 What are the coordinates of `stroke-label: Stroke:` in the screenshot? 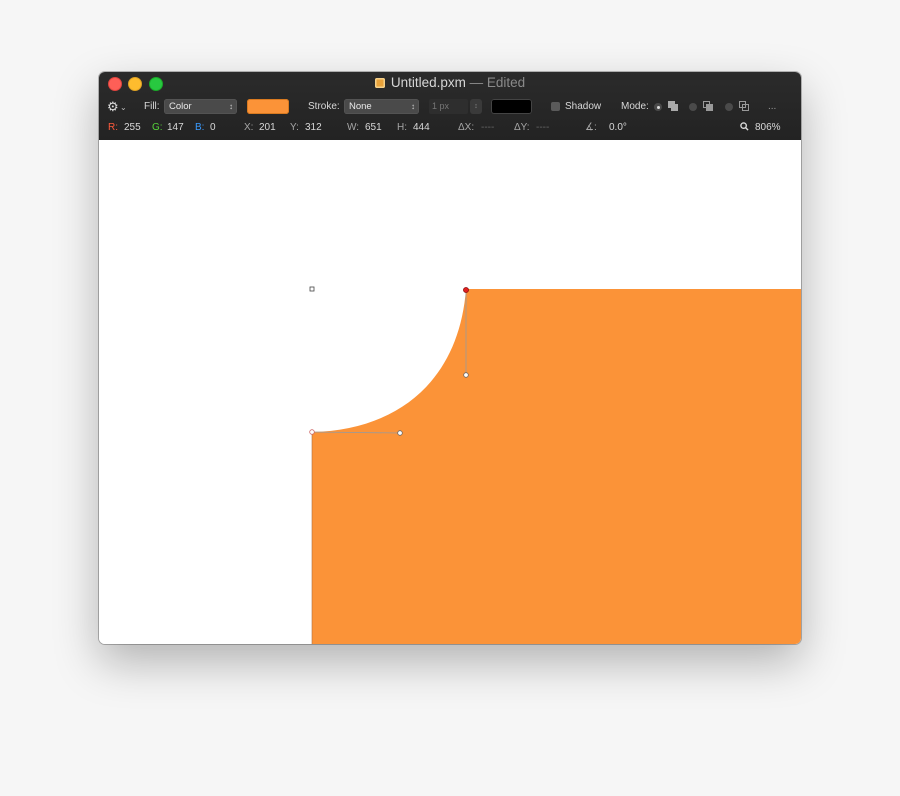 It's located at (324, 106).